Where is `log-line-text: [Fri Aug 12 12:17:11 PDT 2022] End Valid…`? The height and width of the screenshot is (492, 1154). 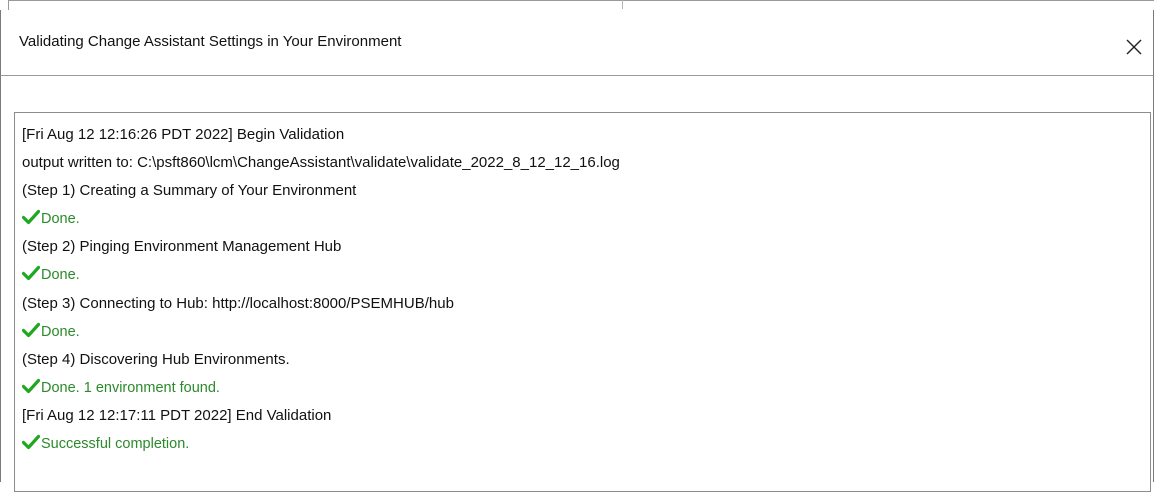
log-line-text: [Fri Aug 12 12:17:11 PDT 2022] End Valid… is located at coordinates (177, 415).